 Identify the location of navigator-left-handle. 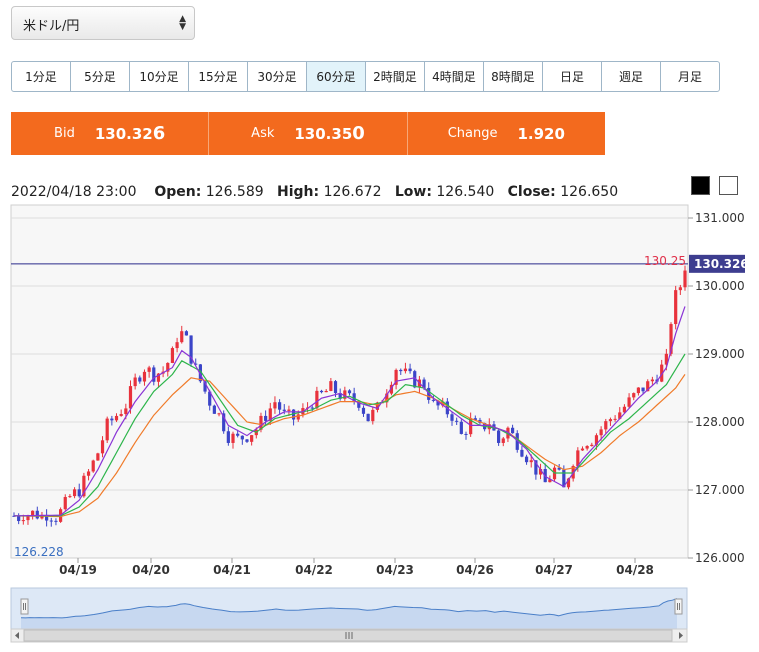
(24, 606).